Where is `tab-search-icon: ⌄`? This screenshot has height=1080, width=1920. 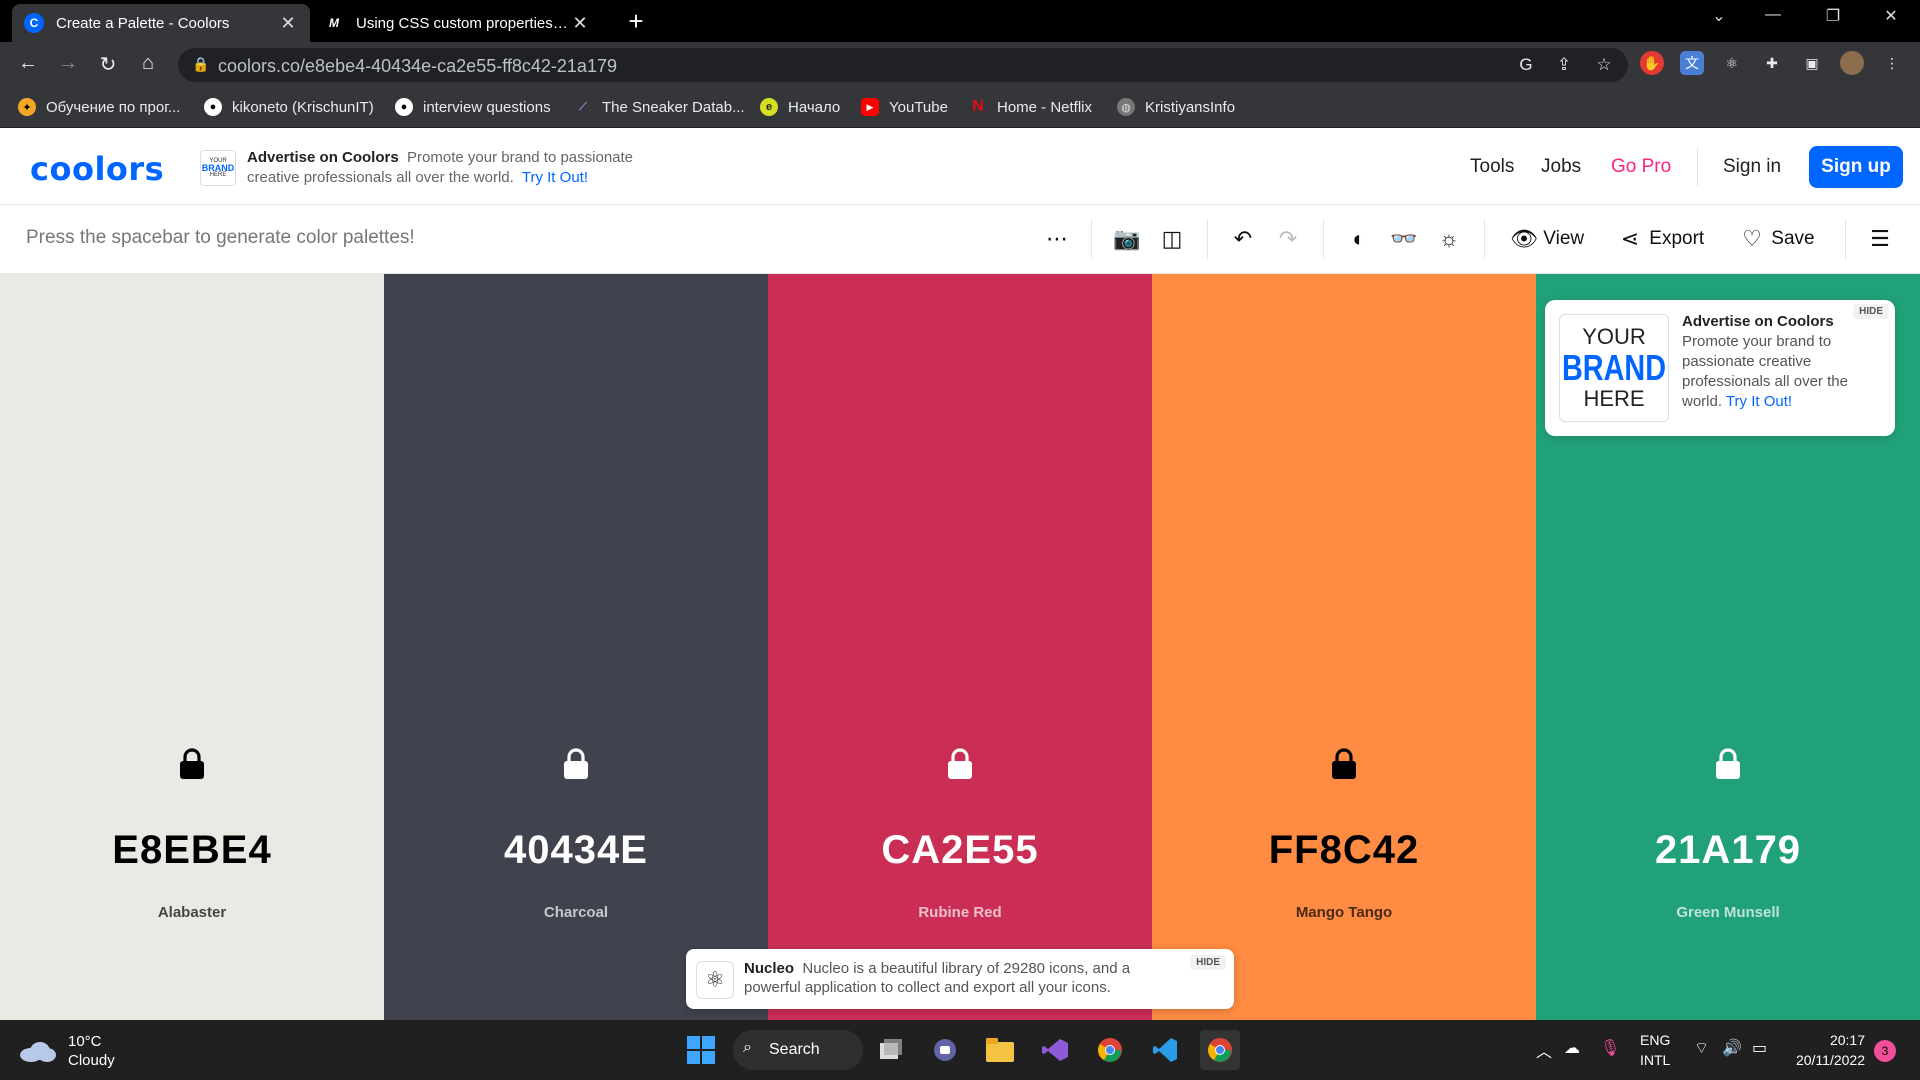 tab-search-icon: ⌄ is located at coordinates (1719, 16).